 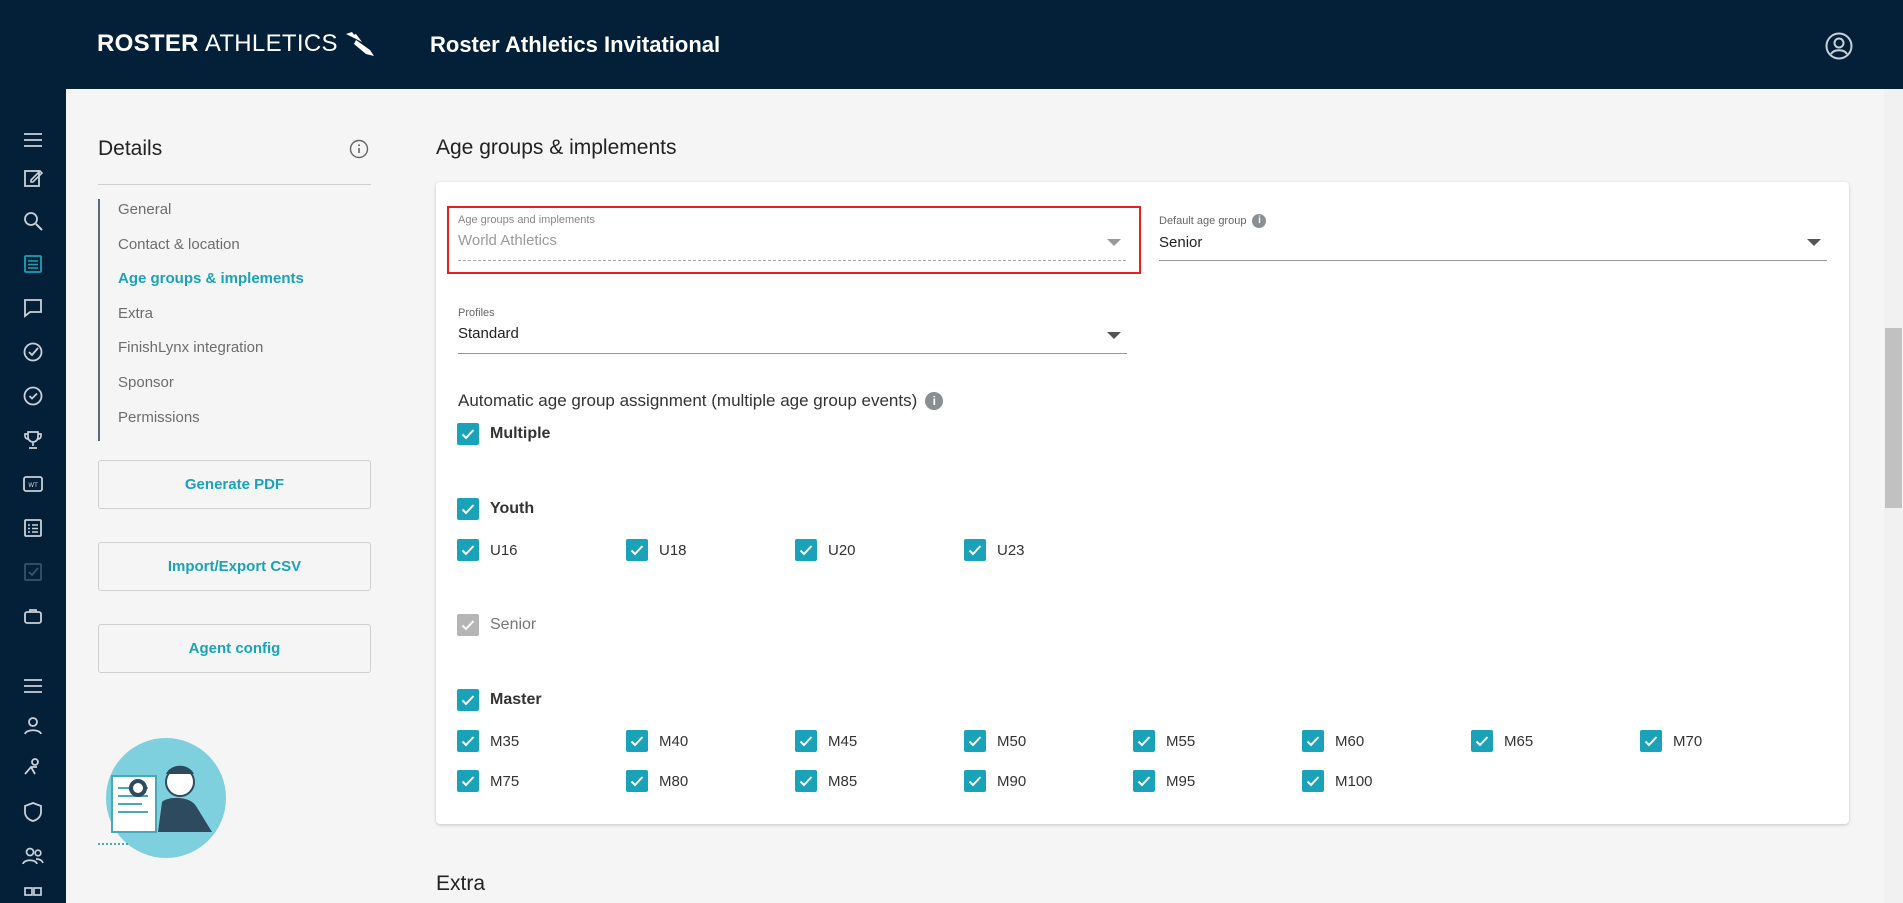 What do you see at coordinates (1893, 418) in the screenshot?
I see `scrollbar-thumb` at bounding box center [1893, 418].